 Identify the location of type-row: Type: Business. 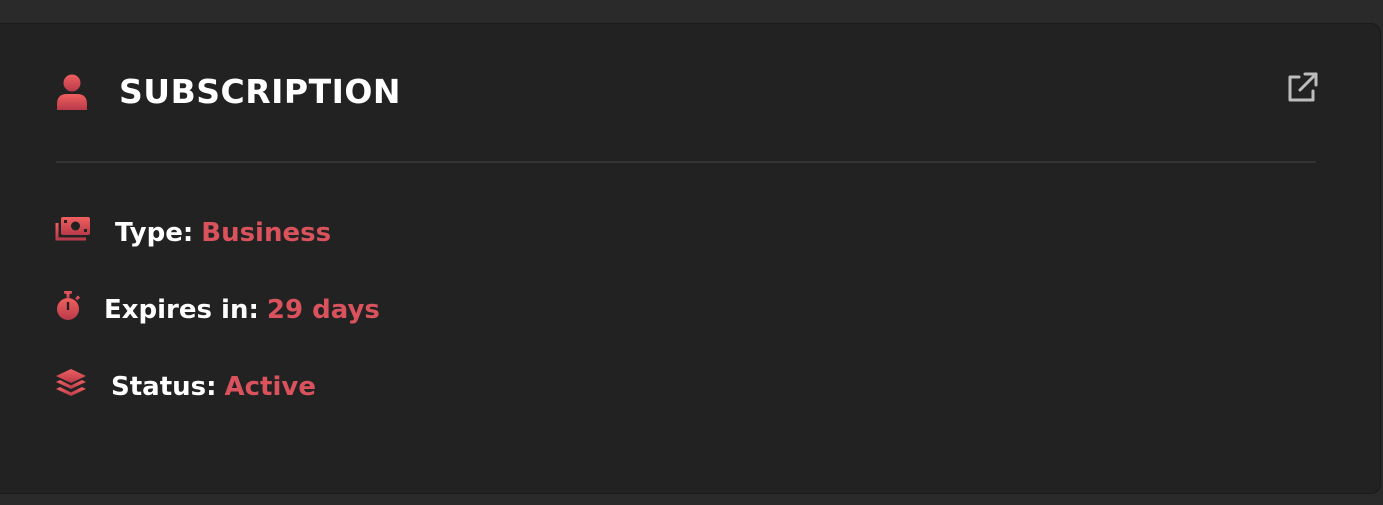
(193, 232).